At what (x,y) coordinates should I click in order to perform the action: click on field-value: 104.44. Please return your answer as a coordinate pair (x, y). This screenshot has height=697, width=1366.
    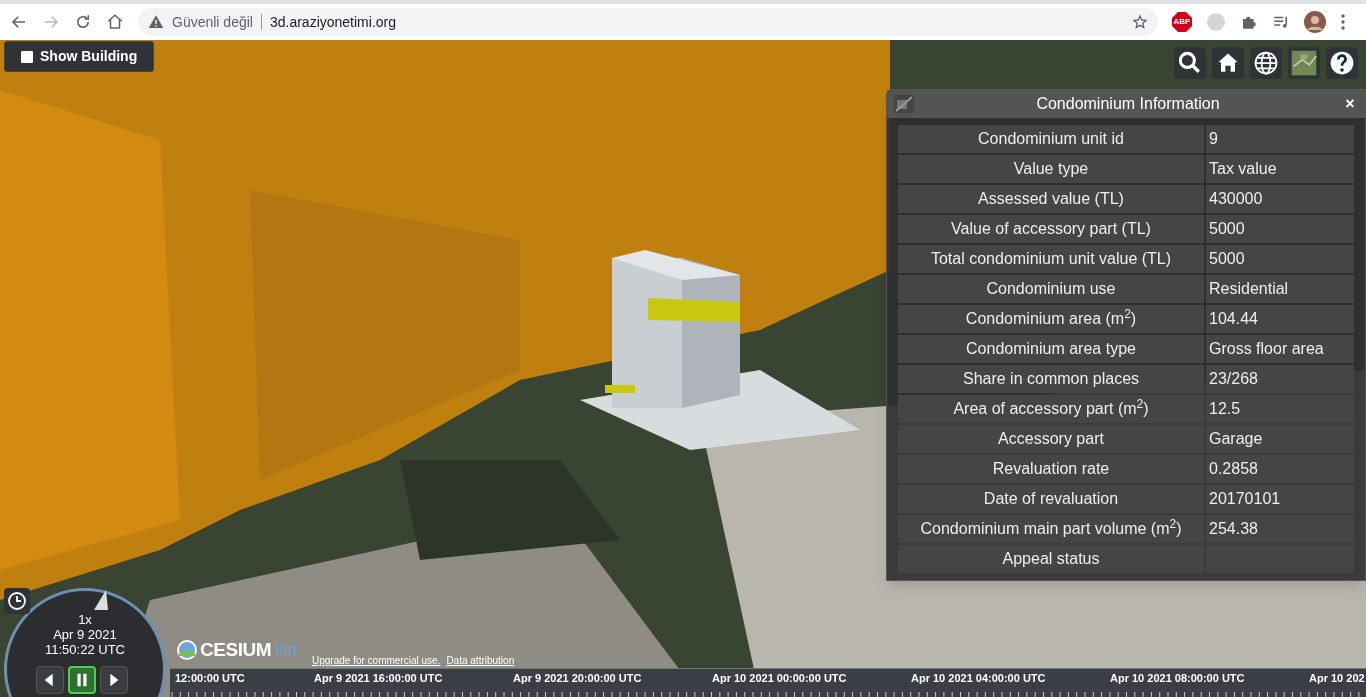
    Looking at the image, I should click on (1280, 319).